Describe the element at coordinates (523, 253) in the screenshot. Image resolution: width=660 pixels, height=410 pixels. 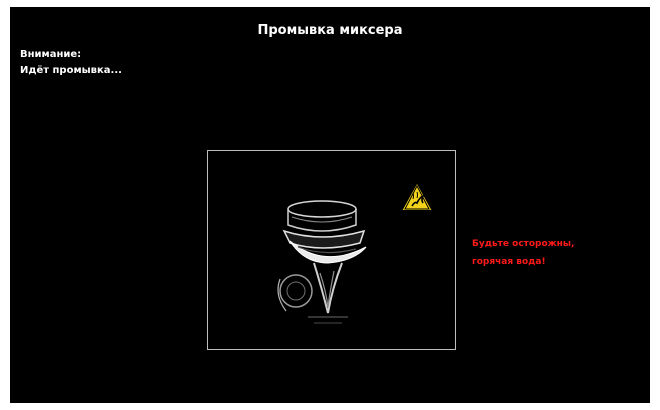
I see `caution-message: Будьте осторожны, горячая вода!` at that location.